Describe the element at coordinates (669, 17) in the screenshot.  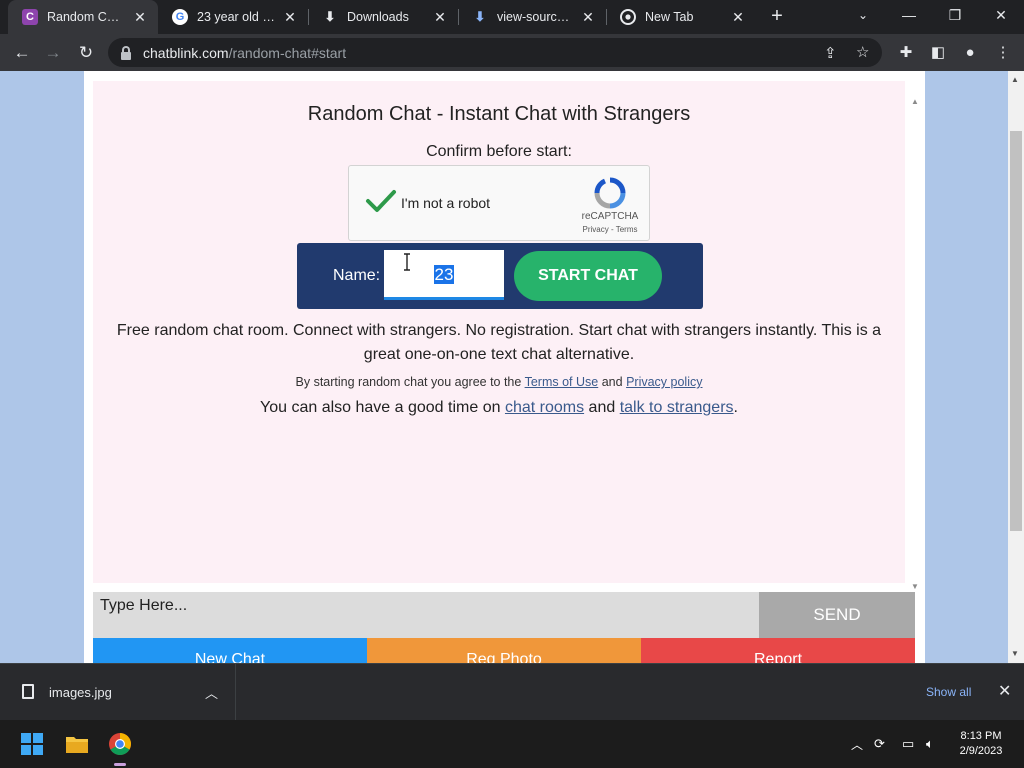
I see `tab-title: New Tab` at that location.